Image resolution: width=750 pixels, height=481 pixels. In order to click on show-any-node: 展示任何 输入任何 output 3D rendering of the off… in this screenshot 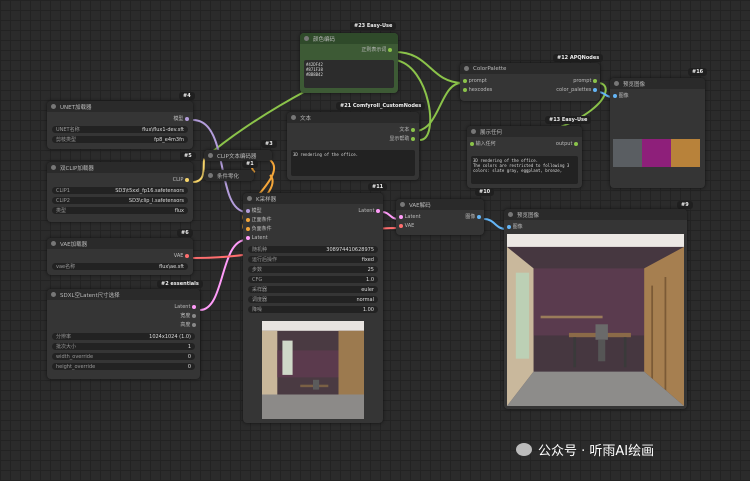, I will do `click(524, 157)`.